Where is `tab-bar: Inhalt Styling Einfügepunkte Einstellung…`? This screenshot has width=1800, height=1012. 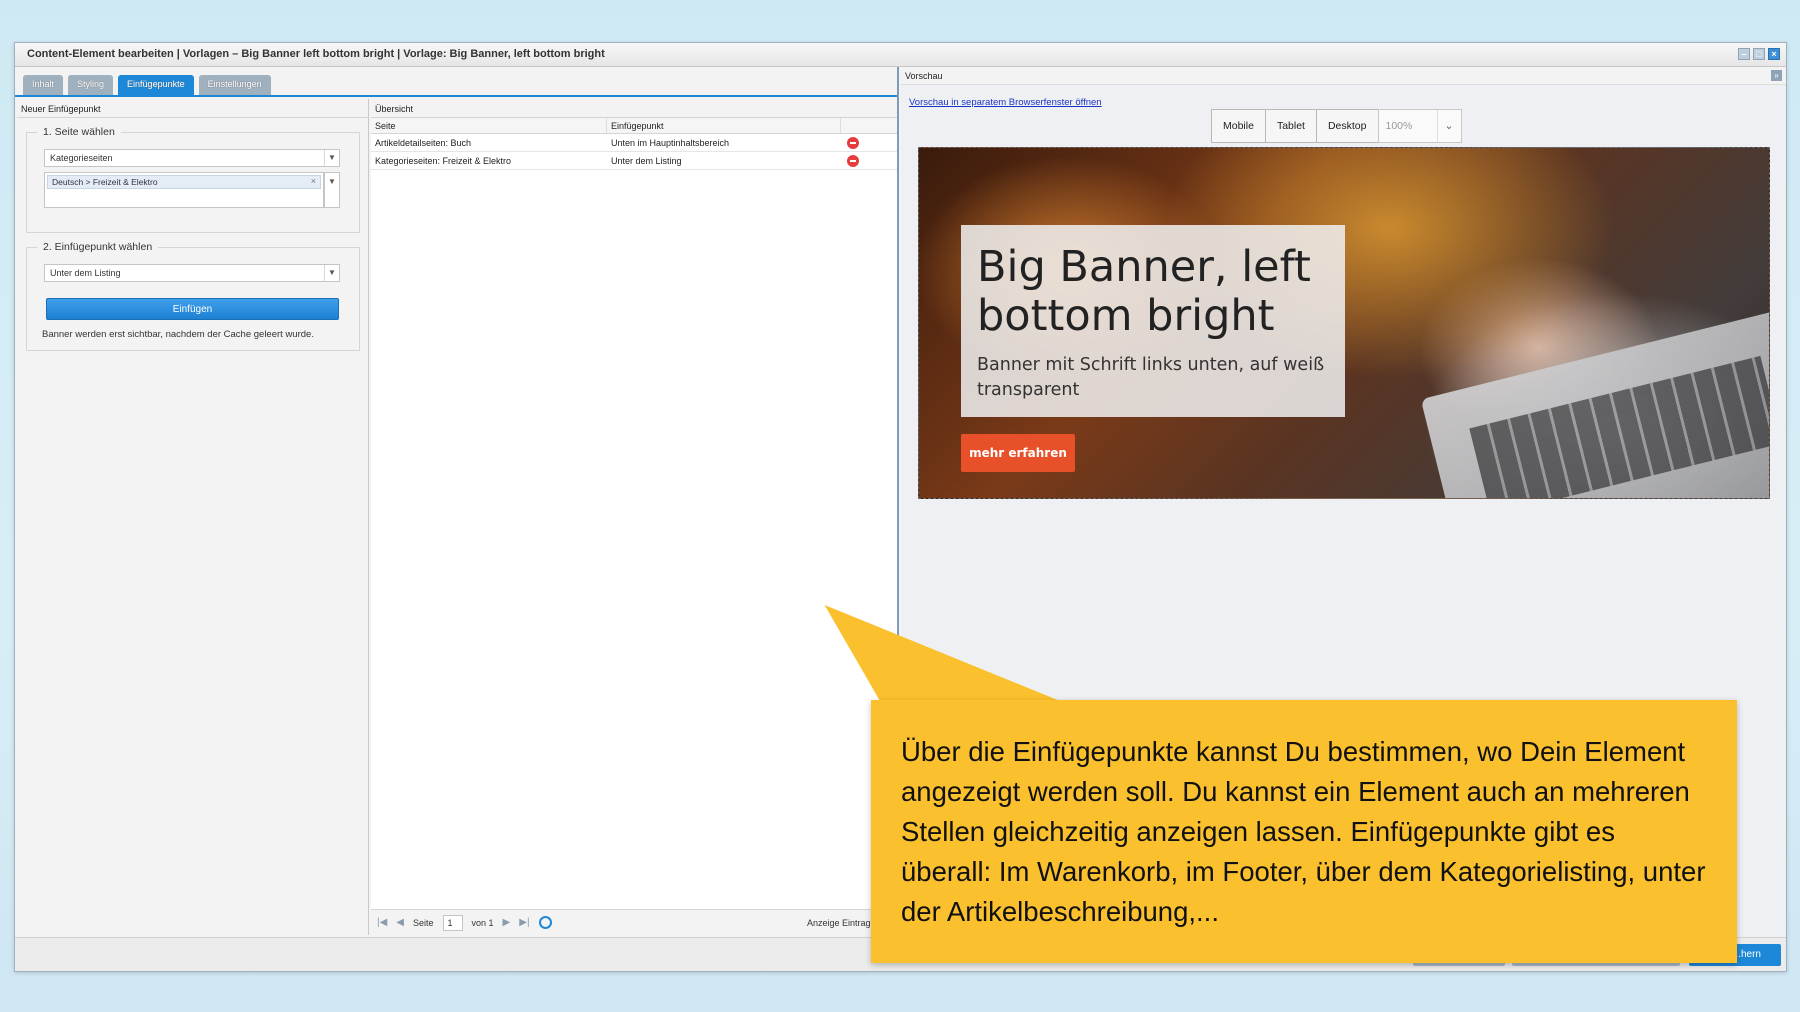
tab-bar: Inhalt Styling Einfügepunkte Einstellung… is located at coordinates (456, 82).